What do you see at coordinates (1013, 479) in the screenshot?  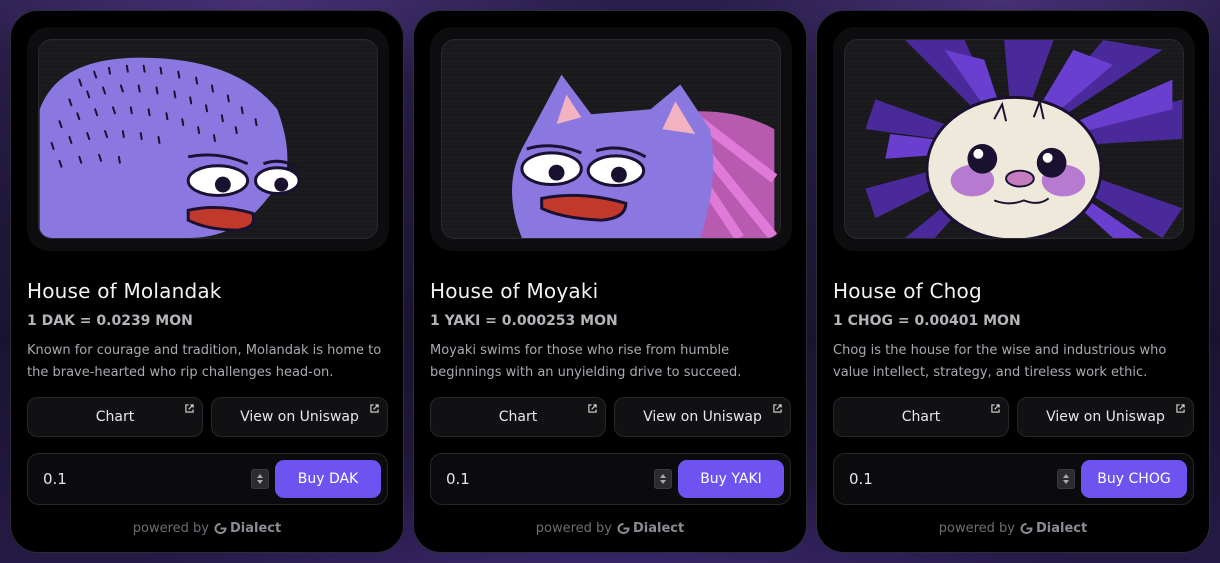 I see `buy-form: 0.1 Buy CHOG` at bounding box center [1013, 479].